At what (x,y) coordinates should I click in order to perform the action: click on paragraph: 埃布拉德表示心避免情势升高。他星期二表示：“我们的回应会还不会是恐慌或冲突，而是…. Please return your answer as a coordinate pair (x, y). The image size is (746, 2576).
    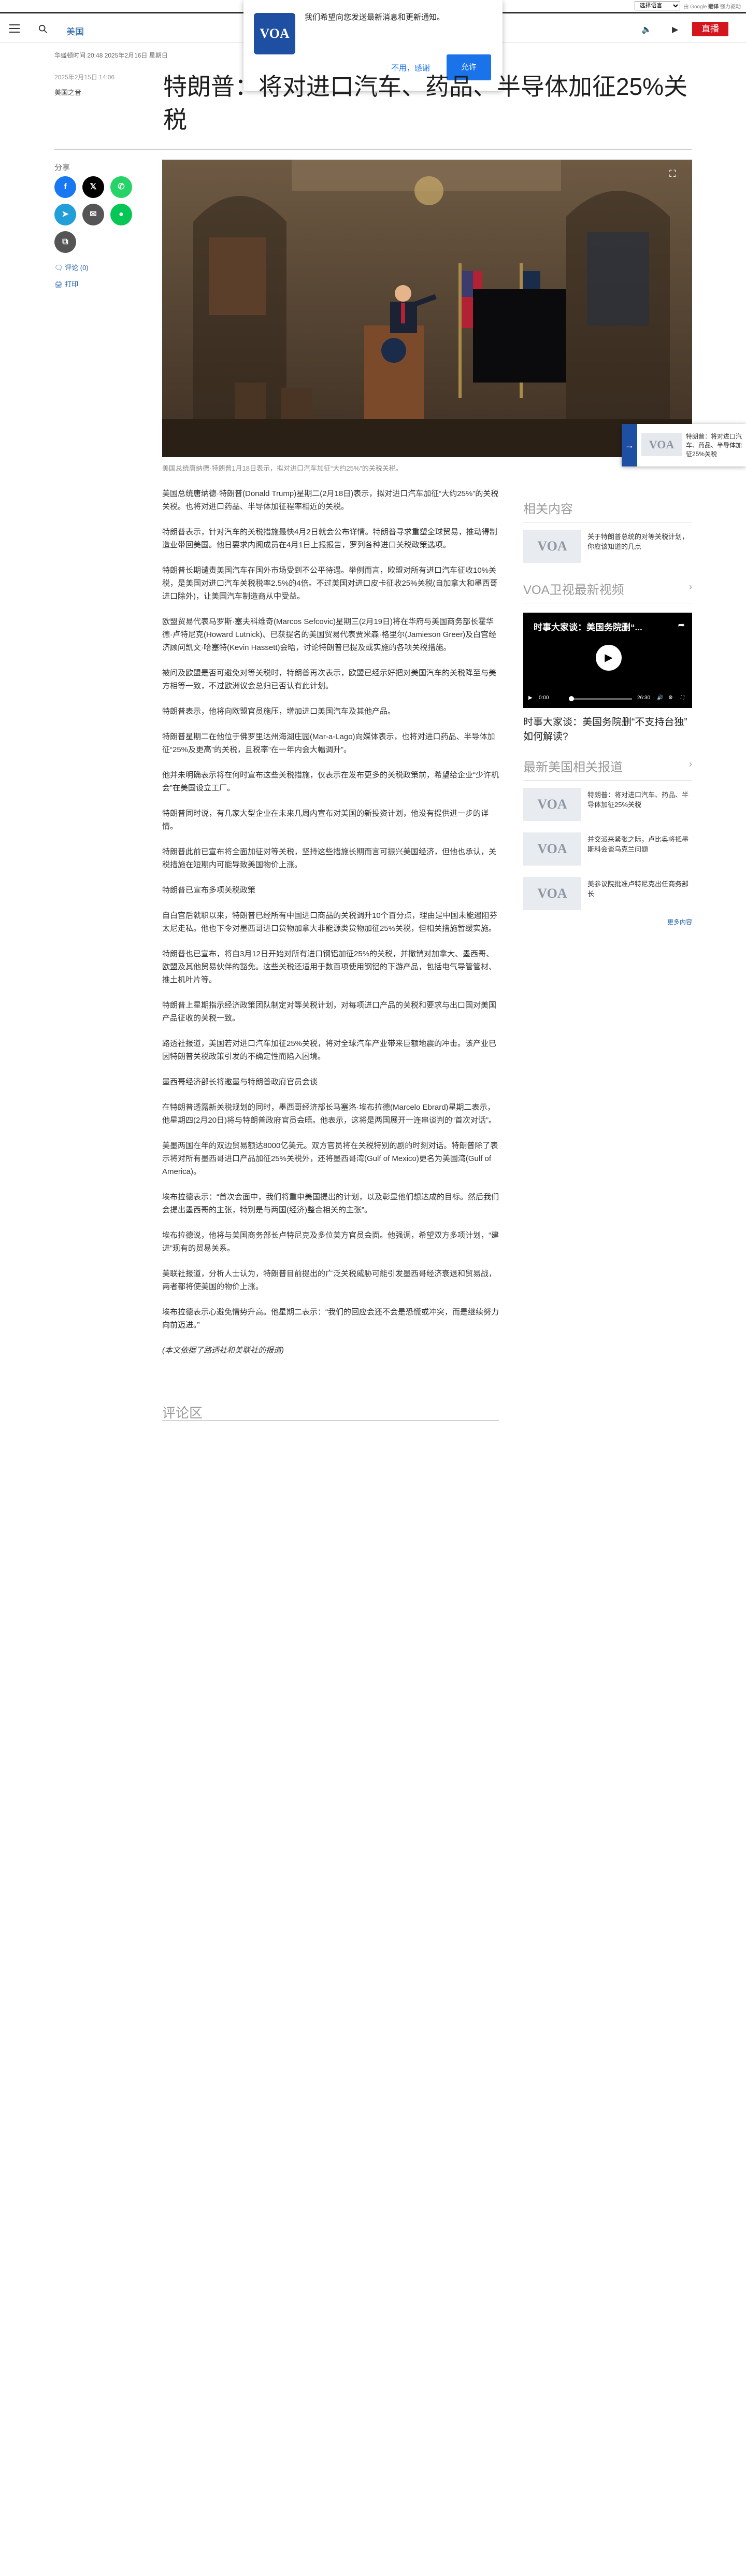
    Looking at the image, I should click on (331, 1318).